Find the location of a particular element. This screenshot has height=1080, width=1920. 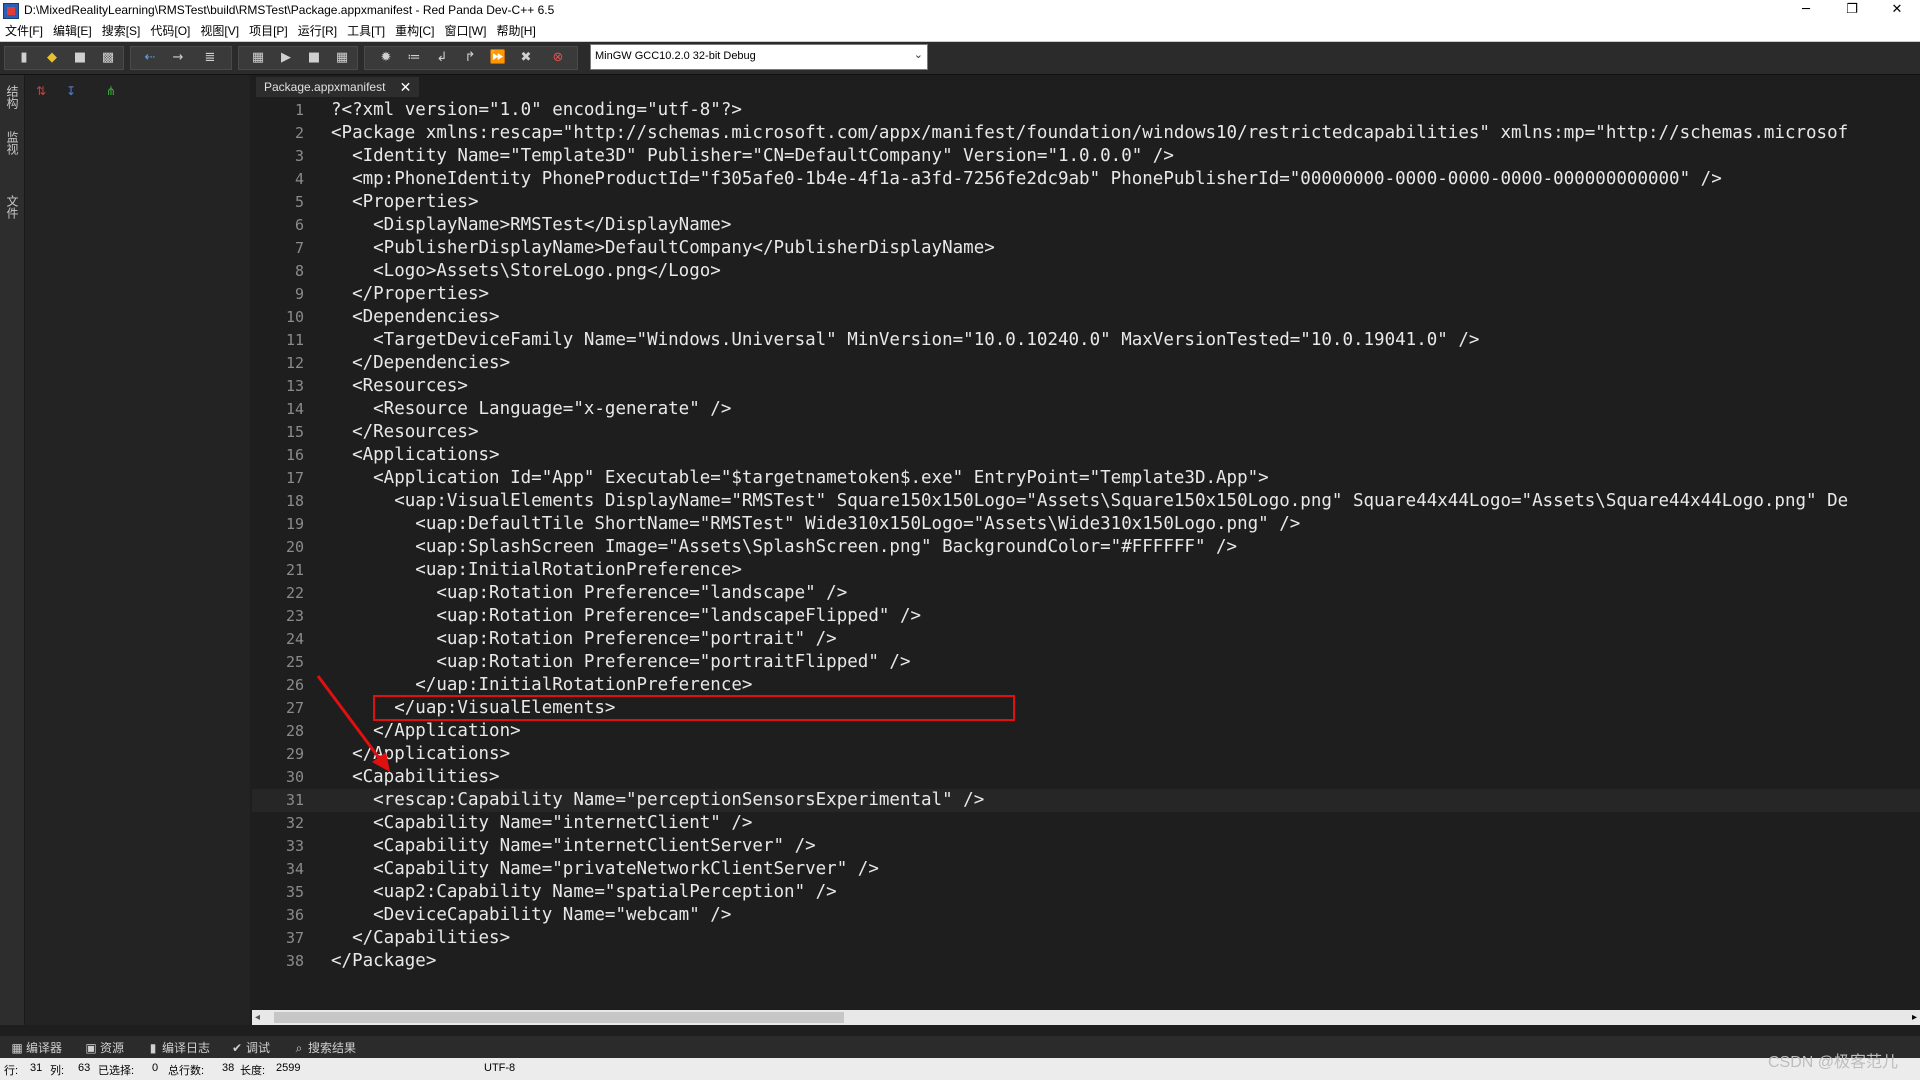

code-text: <uap:InitialRotationPreference> is located at coordinates (536, 570).